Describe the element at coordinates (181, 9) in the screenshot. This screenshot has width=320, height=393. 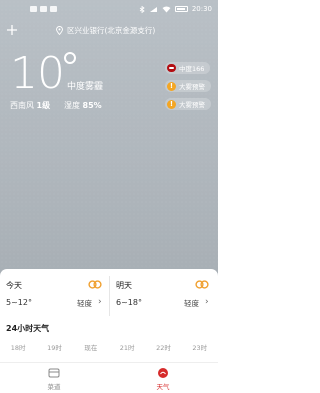
I see `battery-icon` at that location.